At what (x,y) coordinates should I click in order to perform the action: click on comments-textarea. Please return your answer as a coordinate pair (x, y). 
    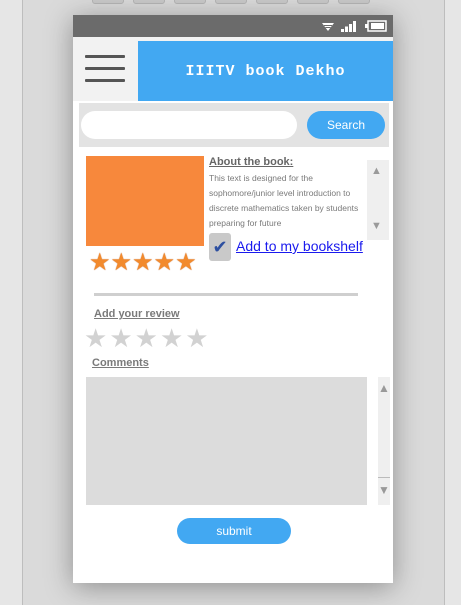
    Looking at the image, I should click on (226, 441).